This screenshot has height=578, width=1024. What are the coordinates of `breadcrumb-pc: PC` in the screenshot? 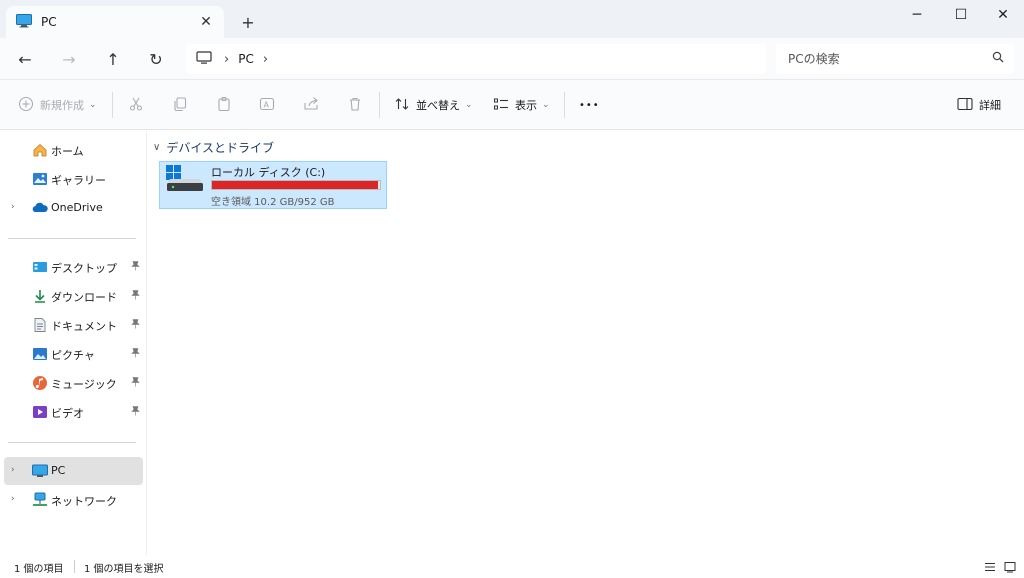 It's located at (246, 59).